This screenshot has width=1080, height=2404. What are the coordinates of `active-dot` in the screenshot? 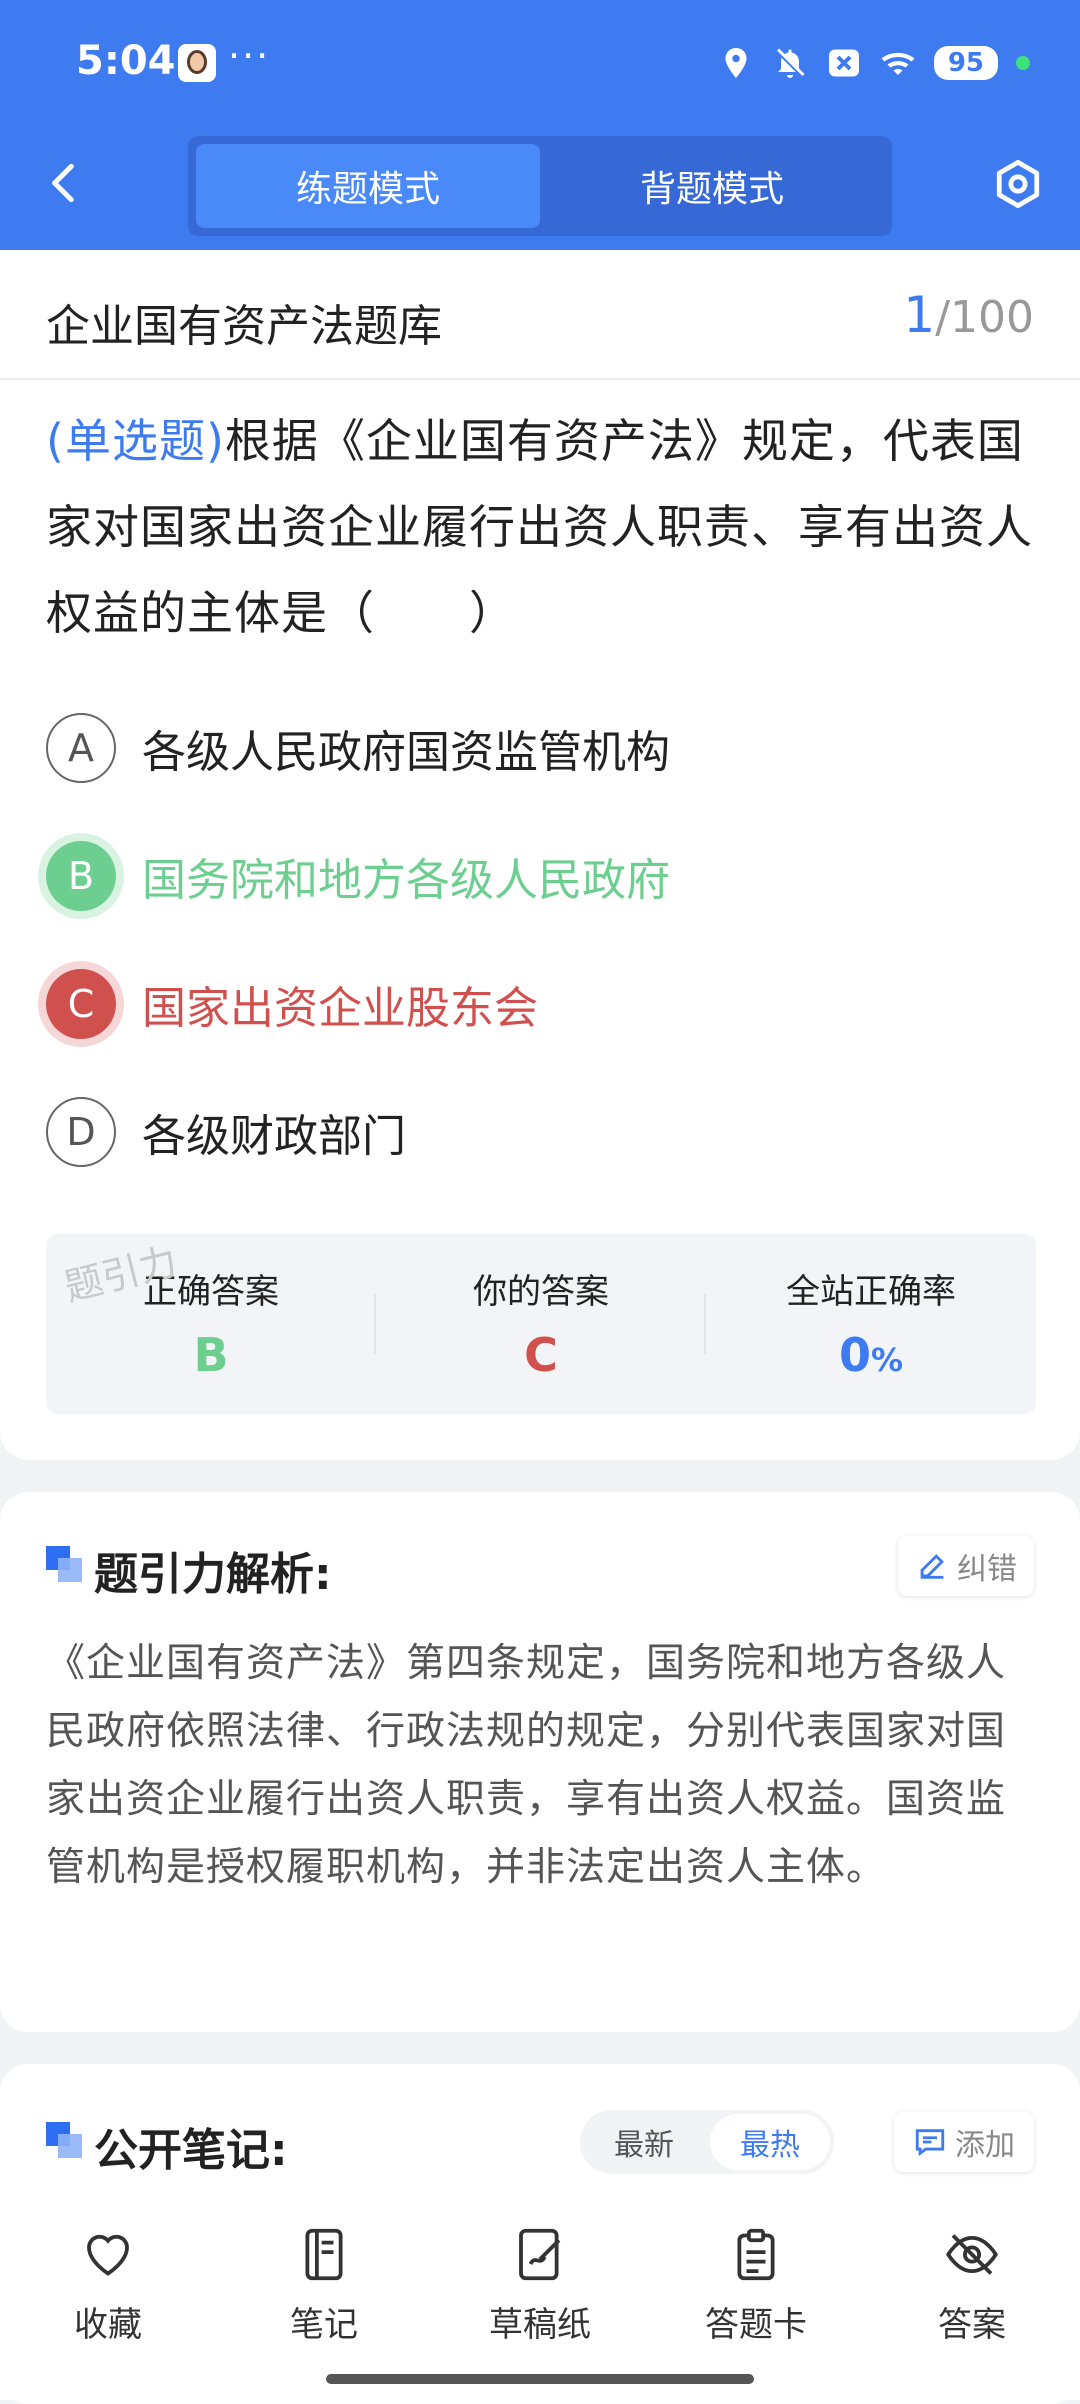 It's located at (1023, 63).